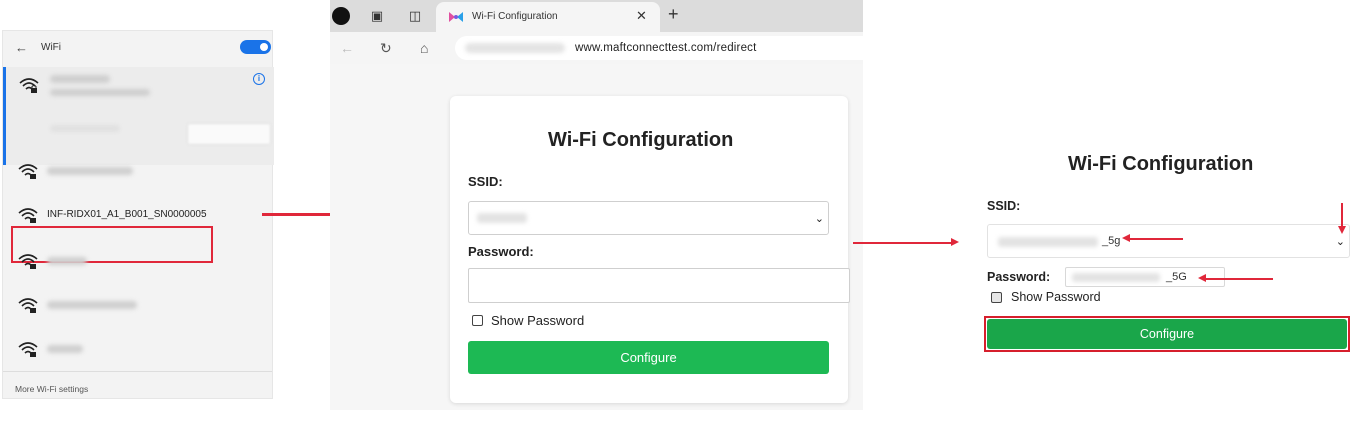 Image resolution: width=1369 pixels, height=439 pixels. What do you see at coordinates (51, 47) in the screenshot?
I see `wifi-title: WiFi` at bounding box center [51, 47].